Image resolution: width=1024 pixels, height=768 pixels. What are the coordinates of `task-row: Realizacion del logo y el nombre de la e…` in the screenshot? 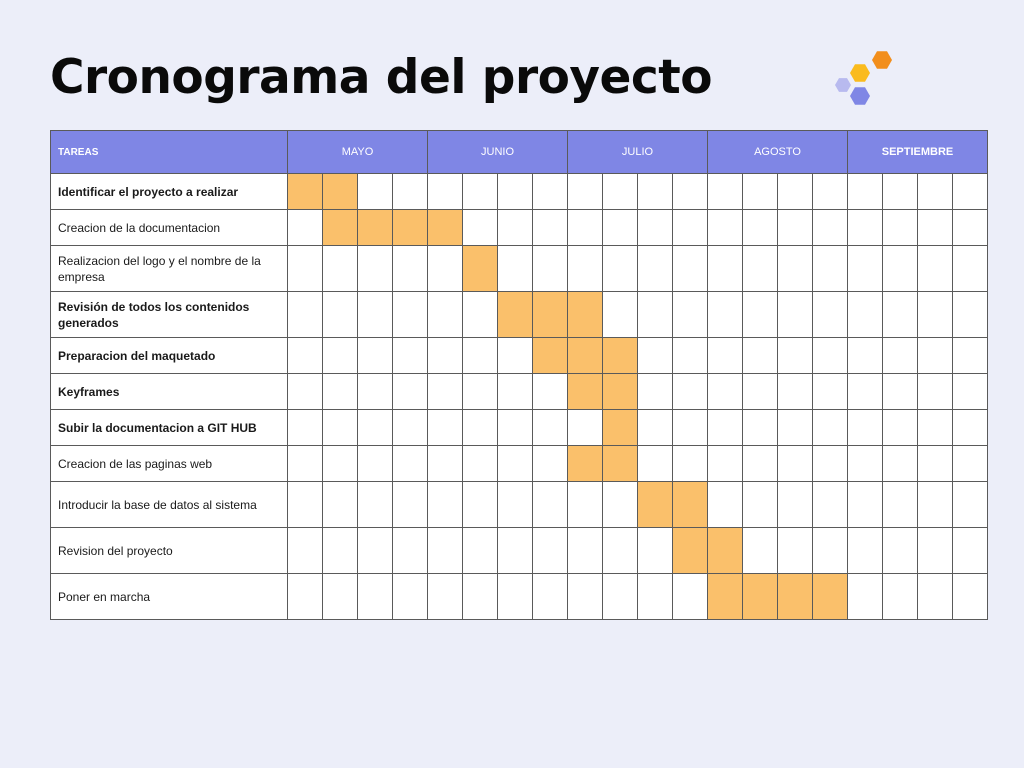 It's located at (519, 268).